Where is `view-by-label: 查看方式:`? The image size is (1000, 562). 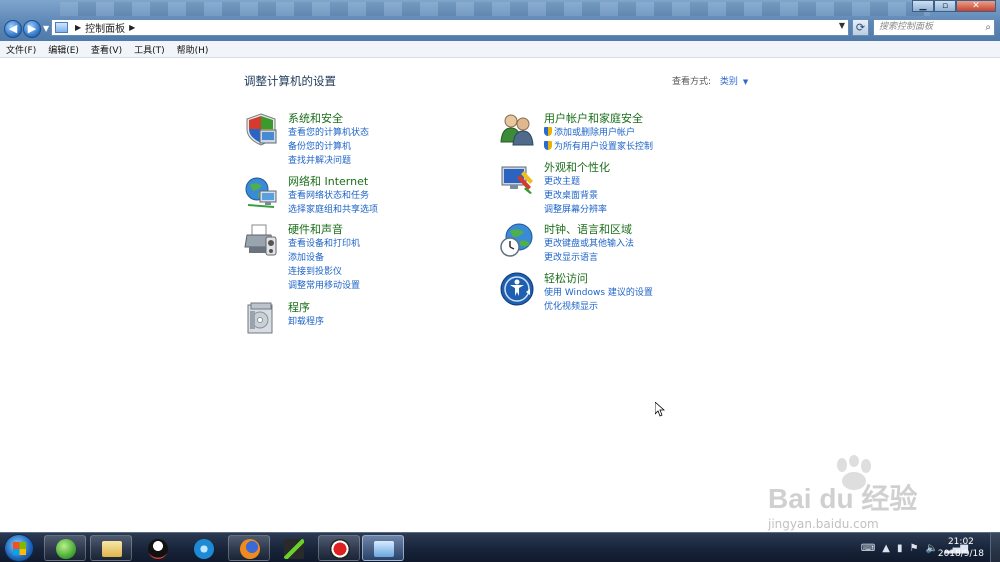 view-by-label: 查看方式: is located at coordinates (692, 82).